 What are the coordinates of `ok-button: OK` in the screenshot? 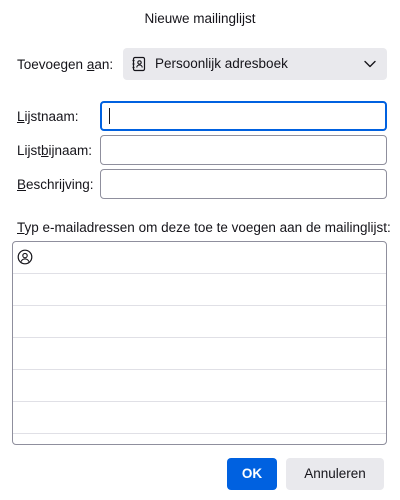 It's located at (252, 474).